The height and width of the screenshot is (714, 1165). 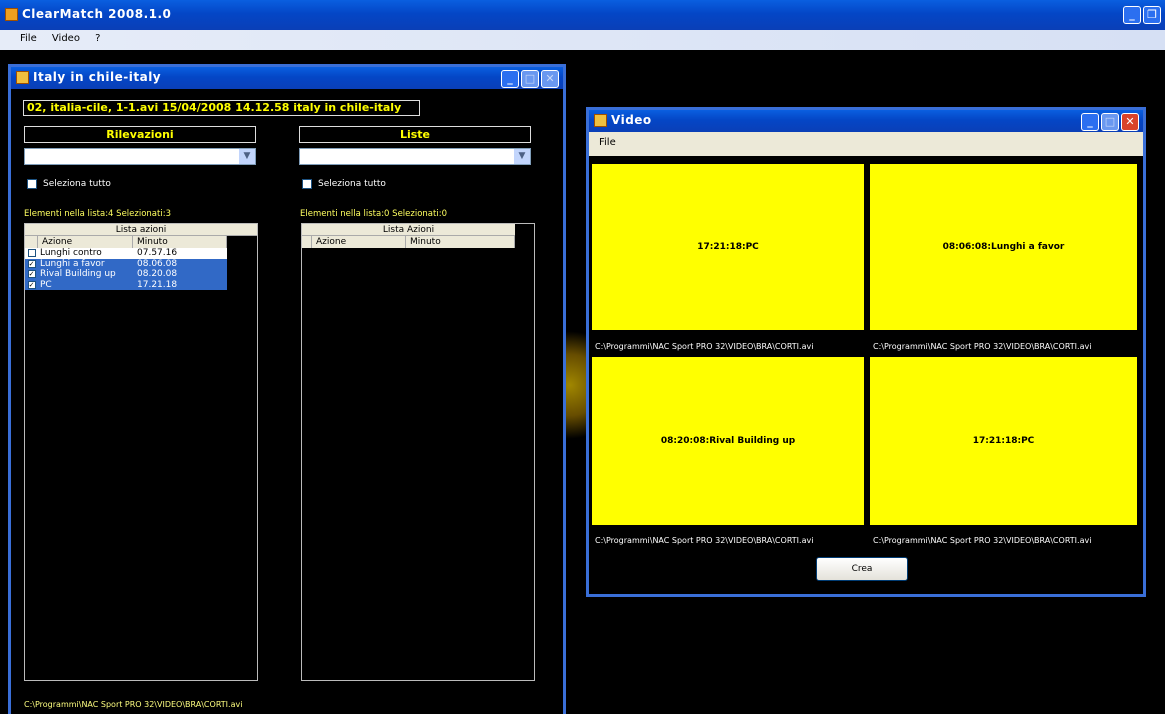 What do you see at coordinates (418, 452) in the screenshot?
I see `liste-listview: Lista Azioni Azione Minuto` at bounding box center [418, 452].